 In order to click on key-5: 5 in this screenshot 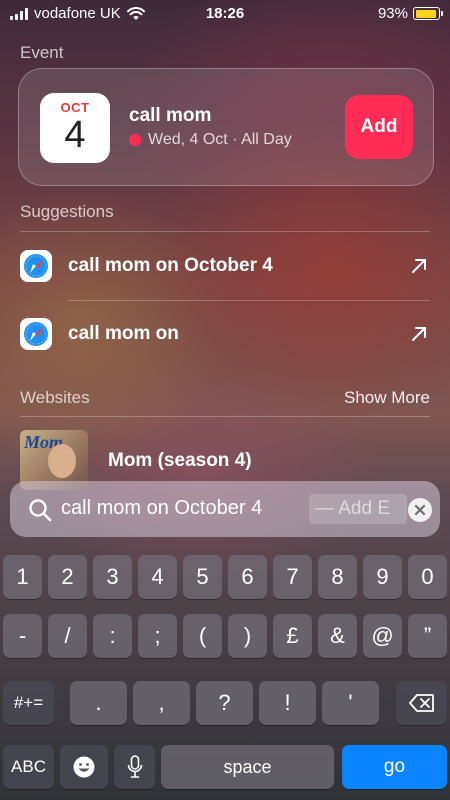, I will do `click(202, 577)`.